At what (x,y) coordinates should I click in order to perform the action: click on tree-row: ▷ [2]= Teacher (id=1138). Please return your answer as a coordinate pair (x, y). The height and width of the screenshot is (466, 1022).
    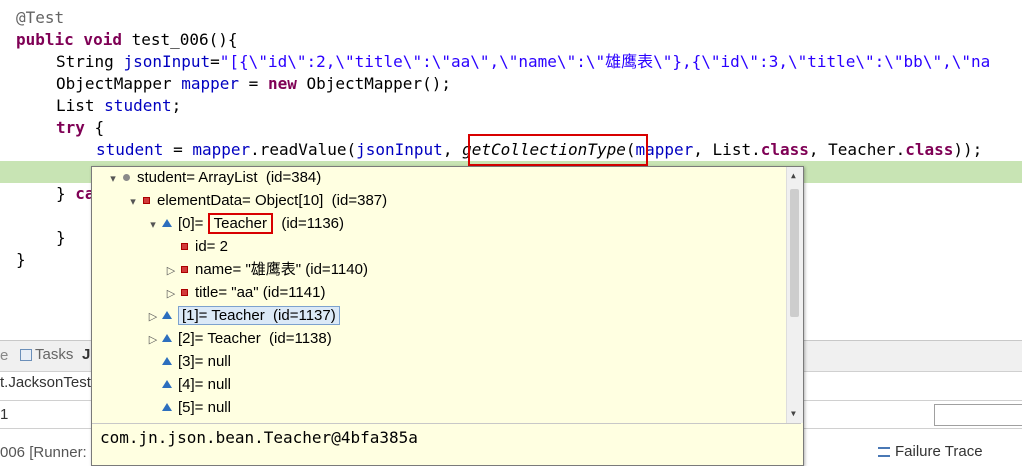
    Looking at the image, I should click on (239, 339).